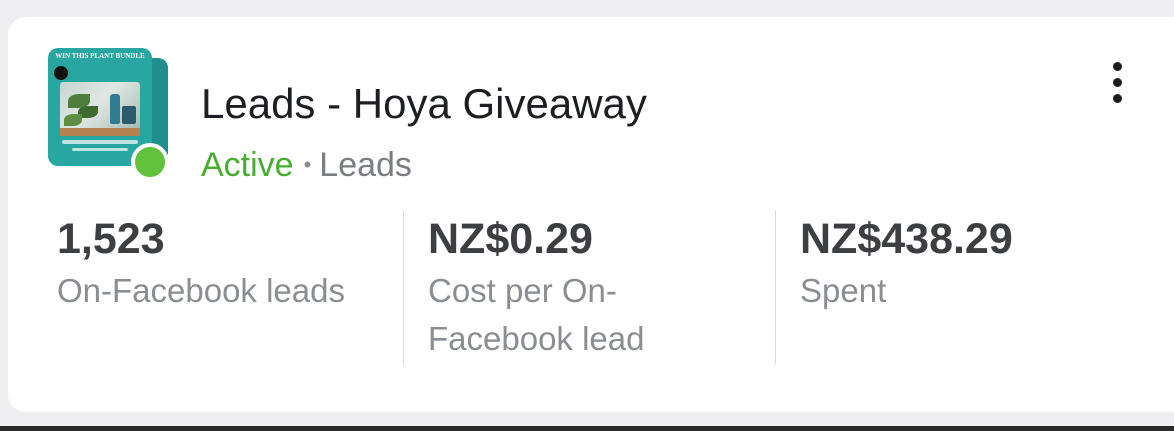  I want to click on metric-cost-per-lead: NZ$0.29 Cost per On-Facebook lead, so click(578, 289).